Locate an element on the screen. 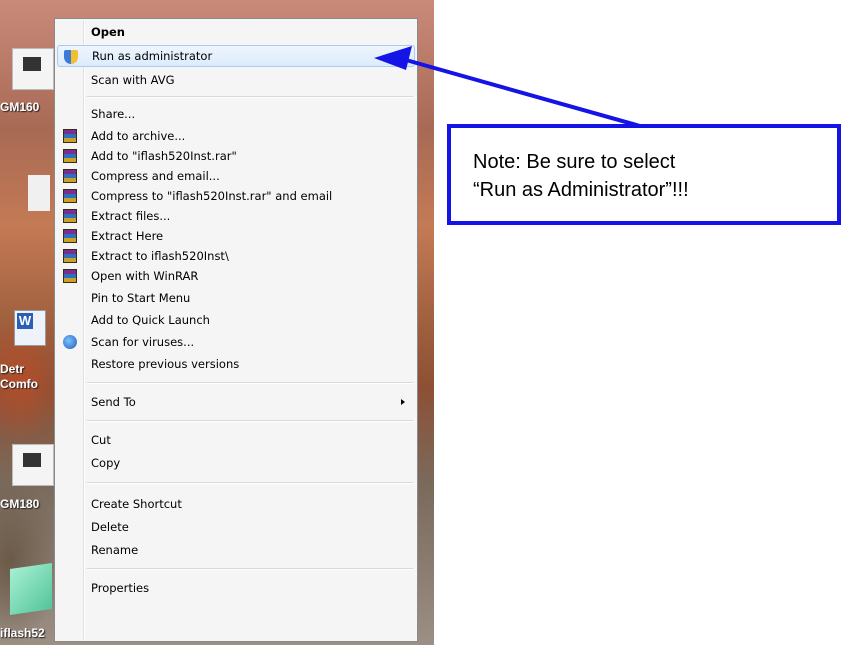 This screenshot has width=845, height=645. note-line-2: “Run as Administrator”!!! is located at coordinates (581, 190).